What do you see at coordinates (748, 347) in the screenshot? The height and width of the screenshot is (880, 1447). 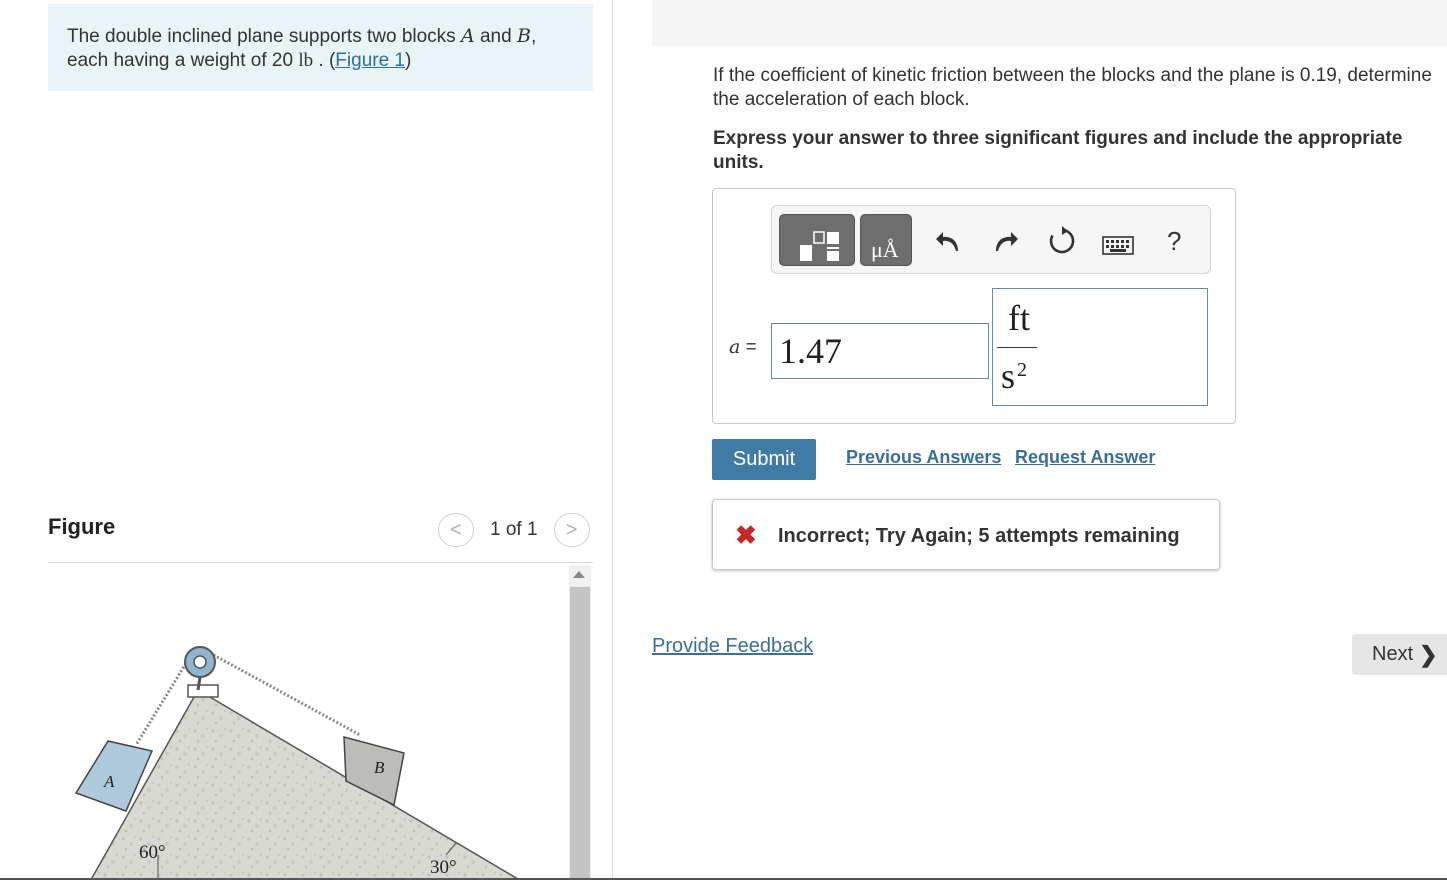 I see `answer-equals: =` at bounding box center [748, 347].